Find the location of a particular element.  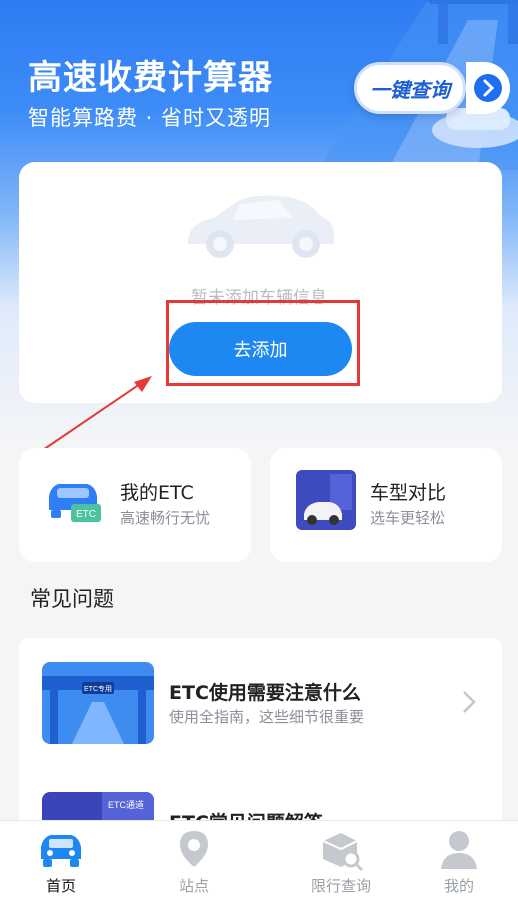

annotation-highlight-box is located at coordinates (263, 343).